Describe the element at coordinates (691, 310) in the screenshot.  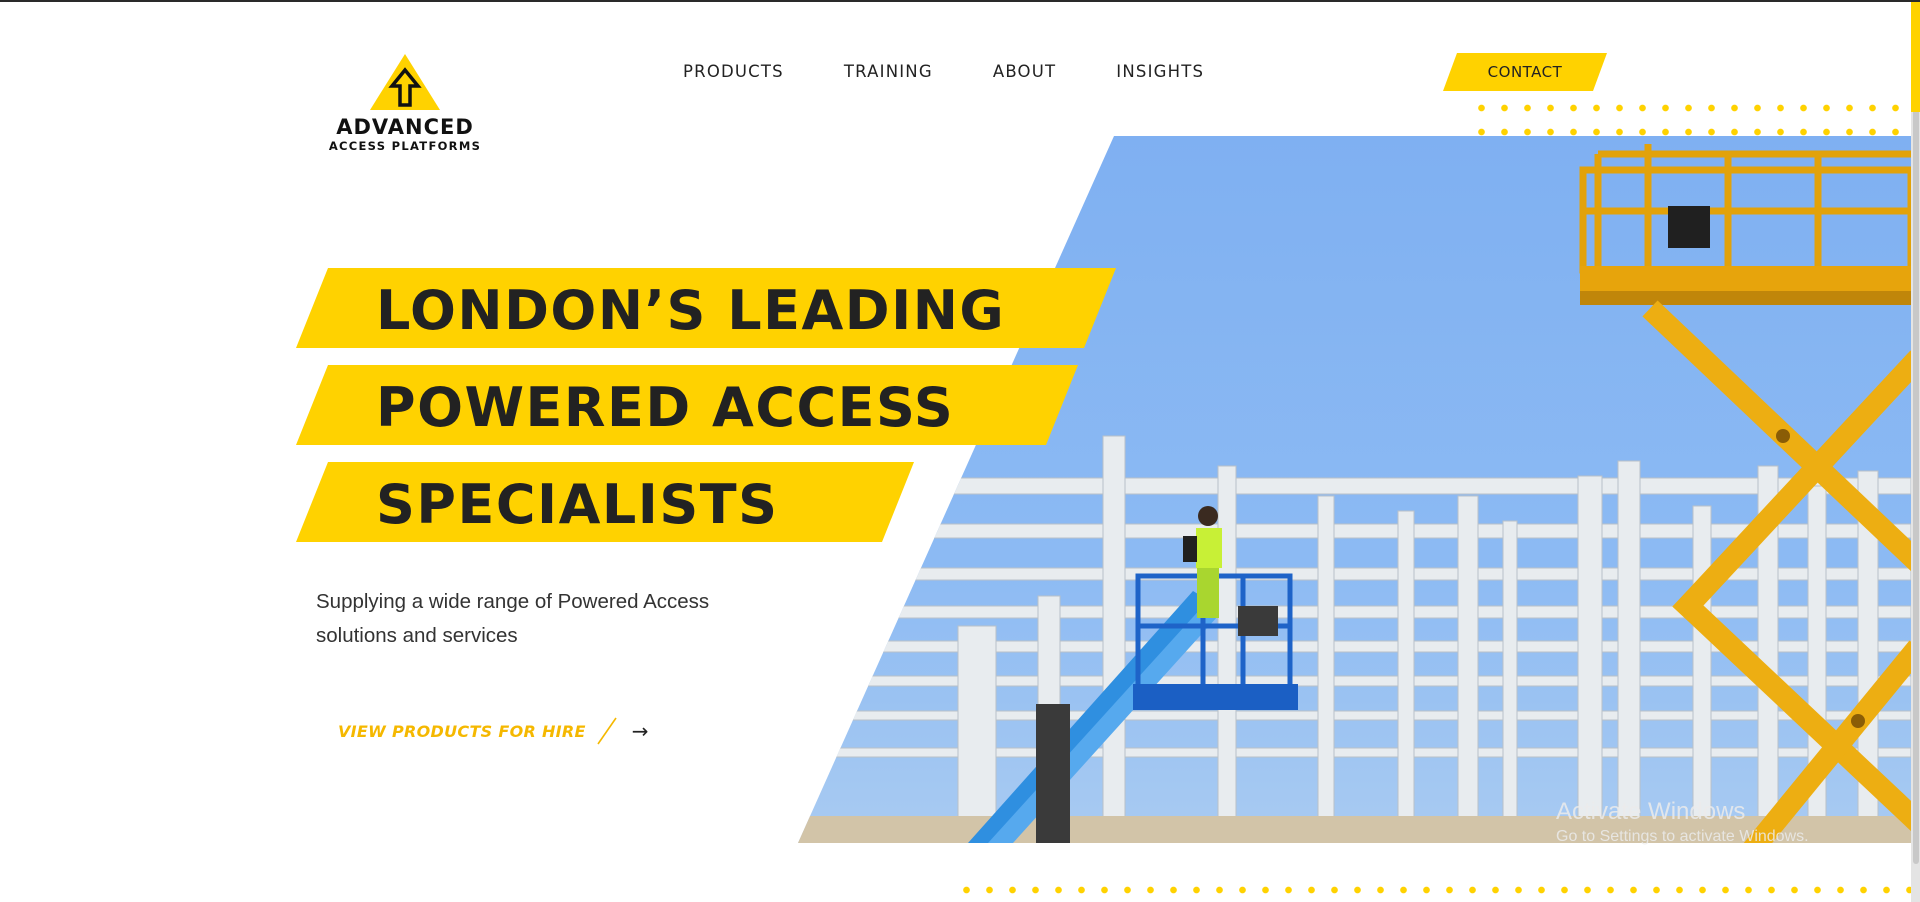
I see `headline-line-1: LONDON’S LEADING` at that location.